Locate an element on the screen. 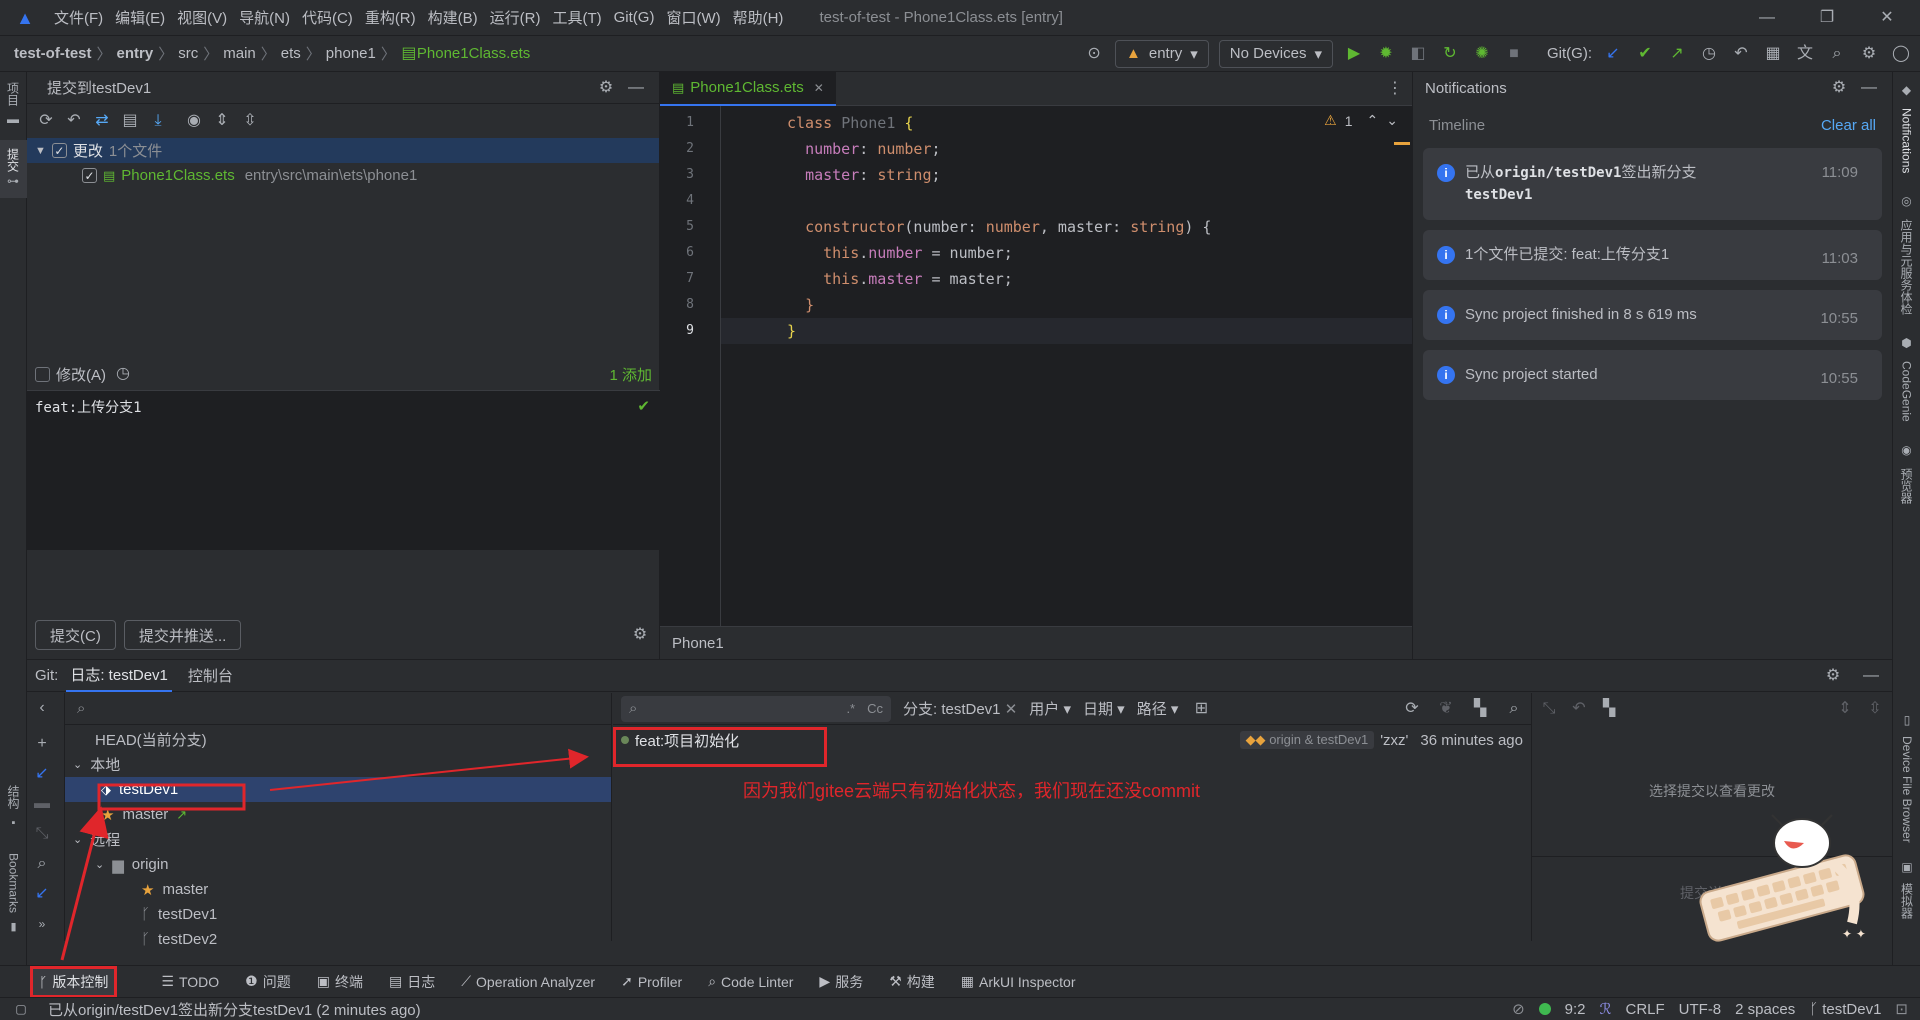 This screenshot has height=1020, width=1920. back-icon: ‹ is located at coordinates (42, 708).